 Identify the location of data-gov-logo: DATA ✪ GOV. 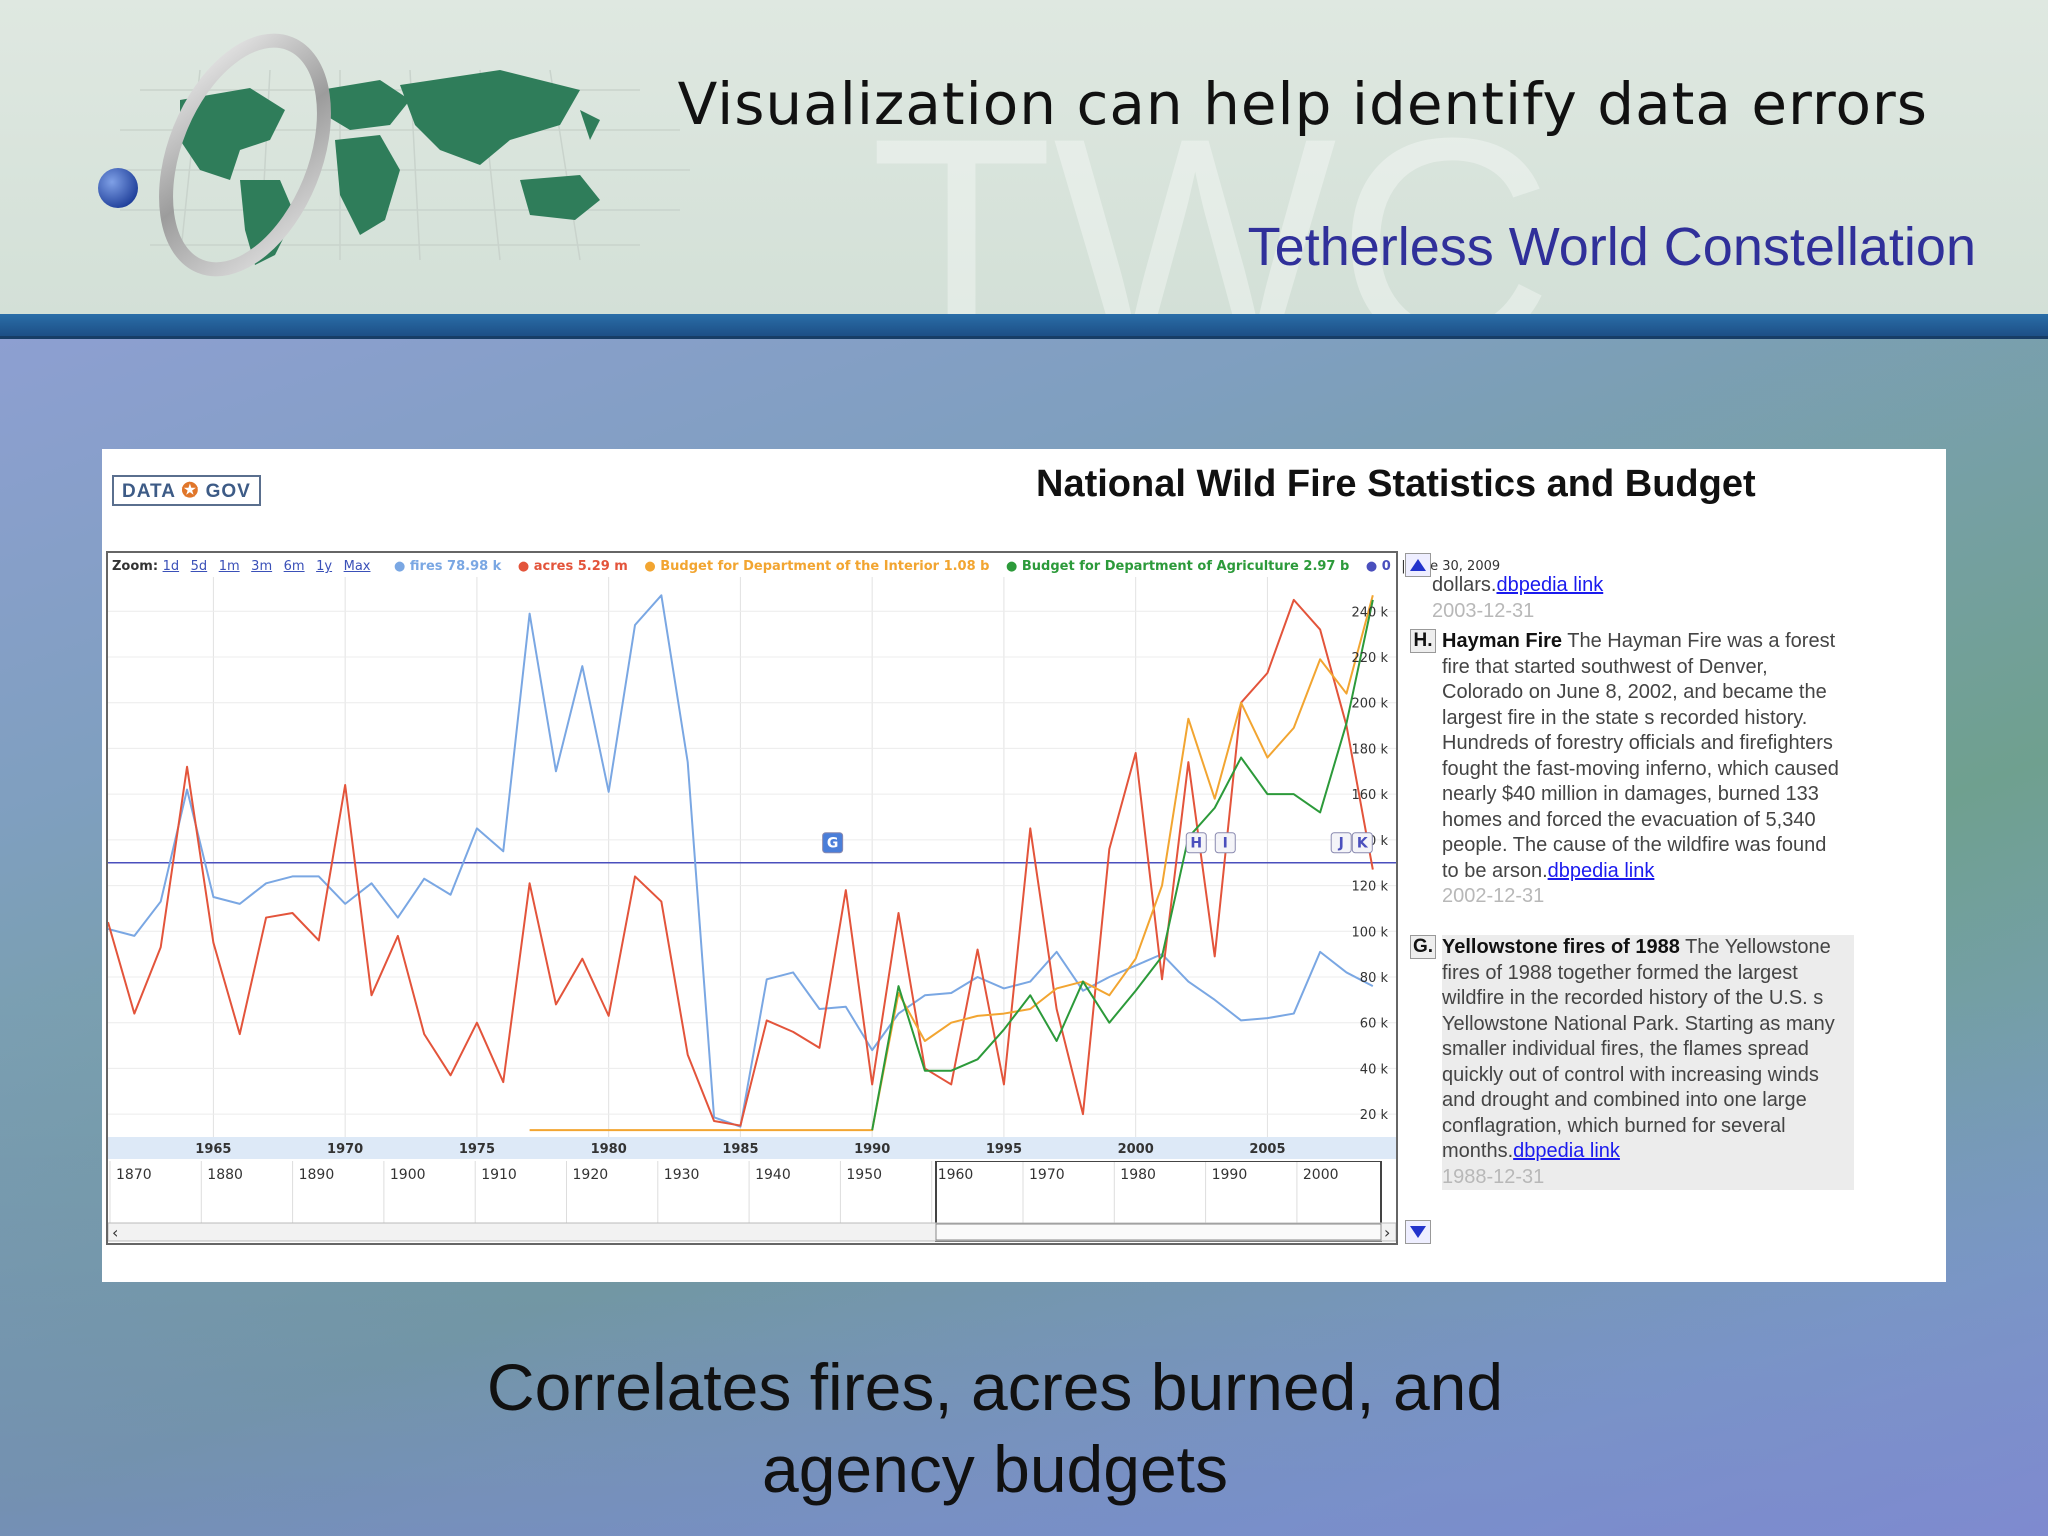
(186, 490).